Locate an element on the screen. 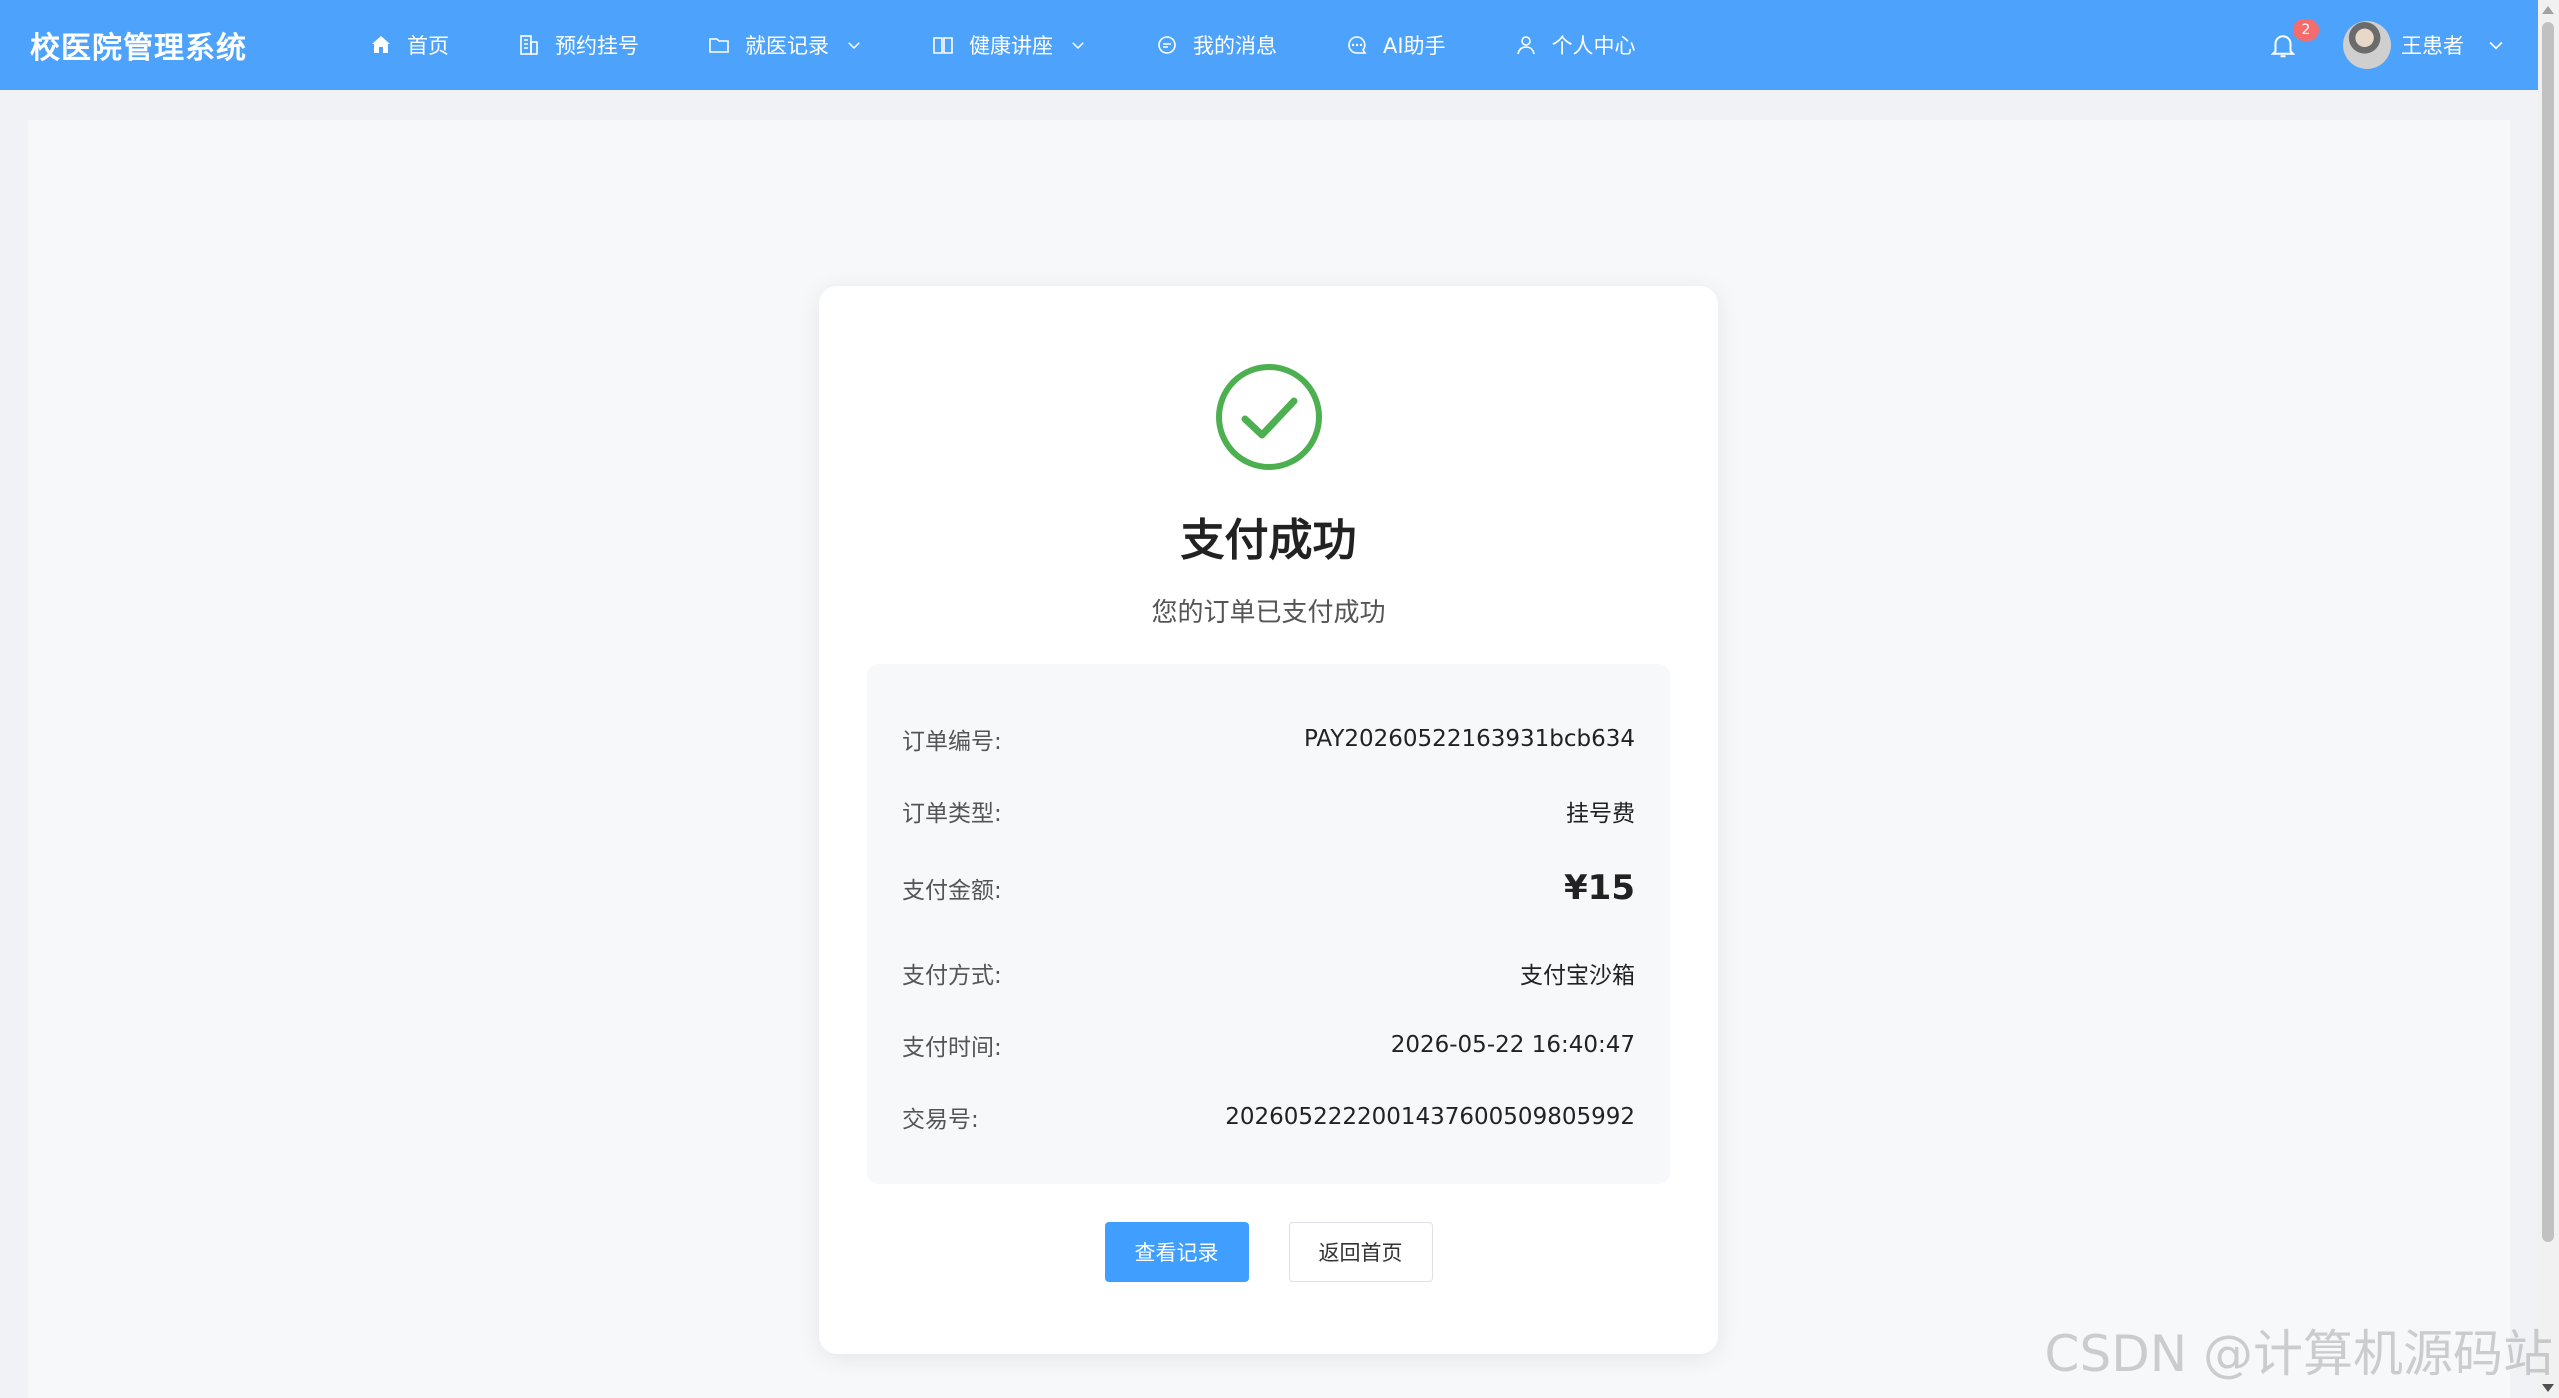 This screenshot has height=1398, width=2559. success-check-icon is located at coordinates (1269, 417).